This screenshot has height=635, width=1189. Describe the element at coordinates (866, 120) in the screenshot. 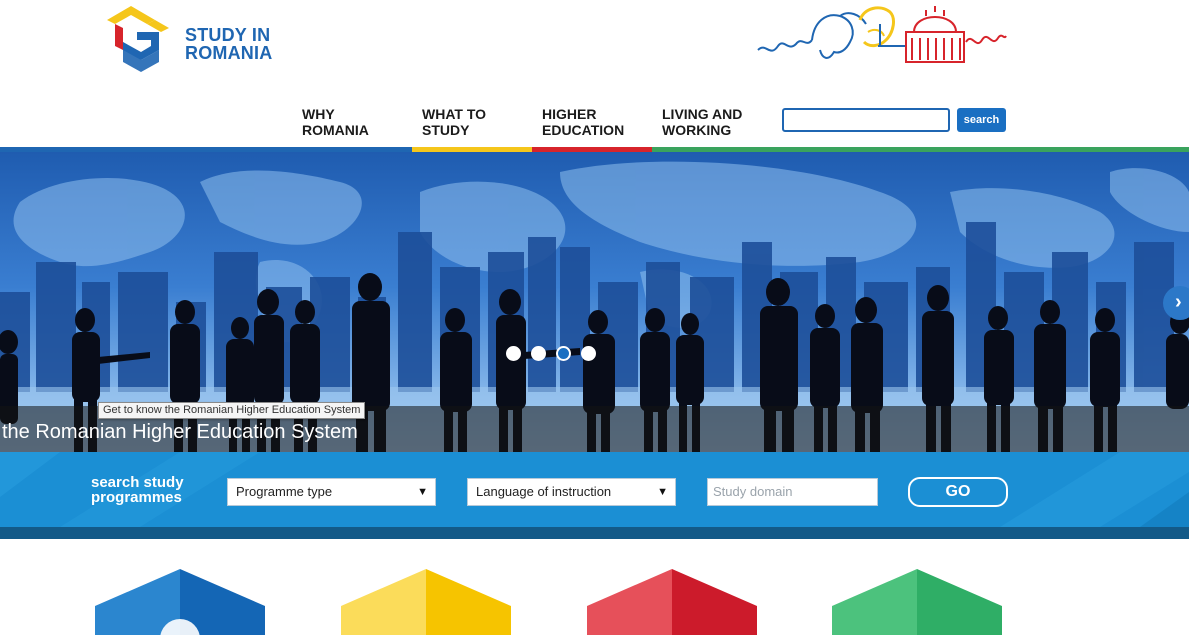

I see `site-search-input` at that location.